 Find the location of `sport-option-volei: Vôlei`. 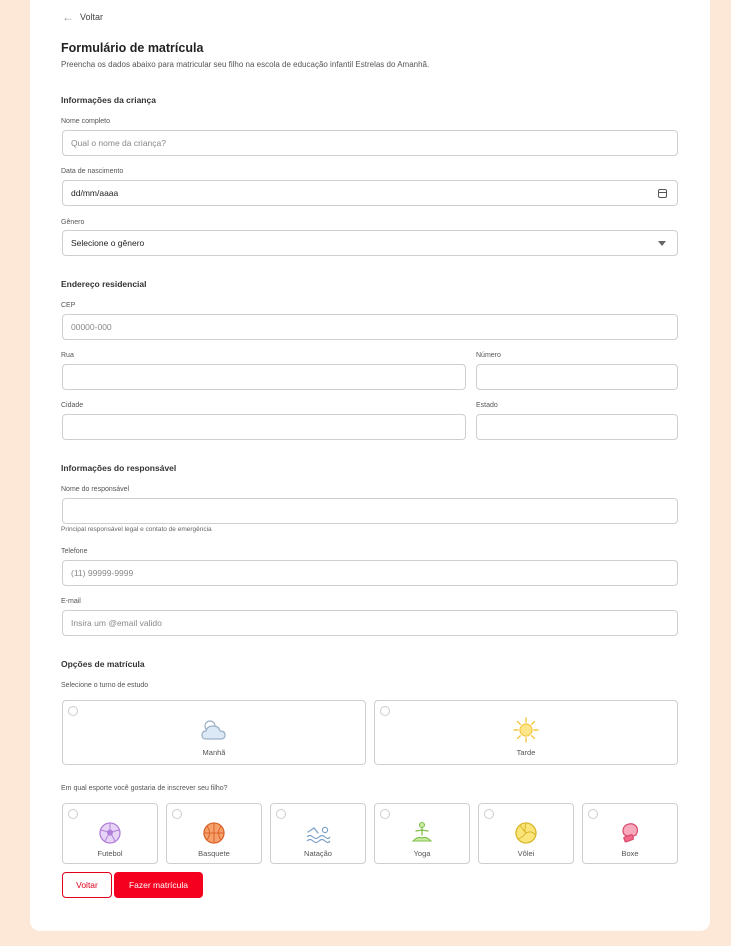

sport-option-volei: Vôlei is located at coordinates (526, 833).